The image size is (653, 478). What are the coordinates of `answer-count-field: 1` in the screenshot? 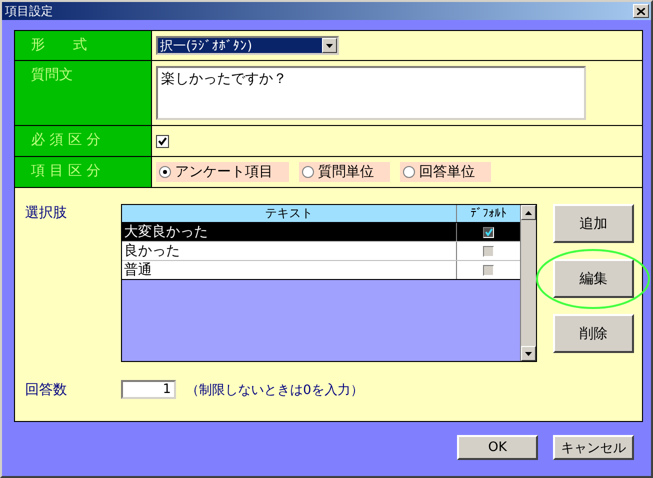 It's located at (148, 389).